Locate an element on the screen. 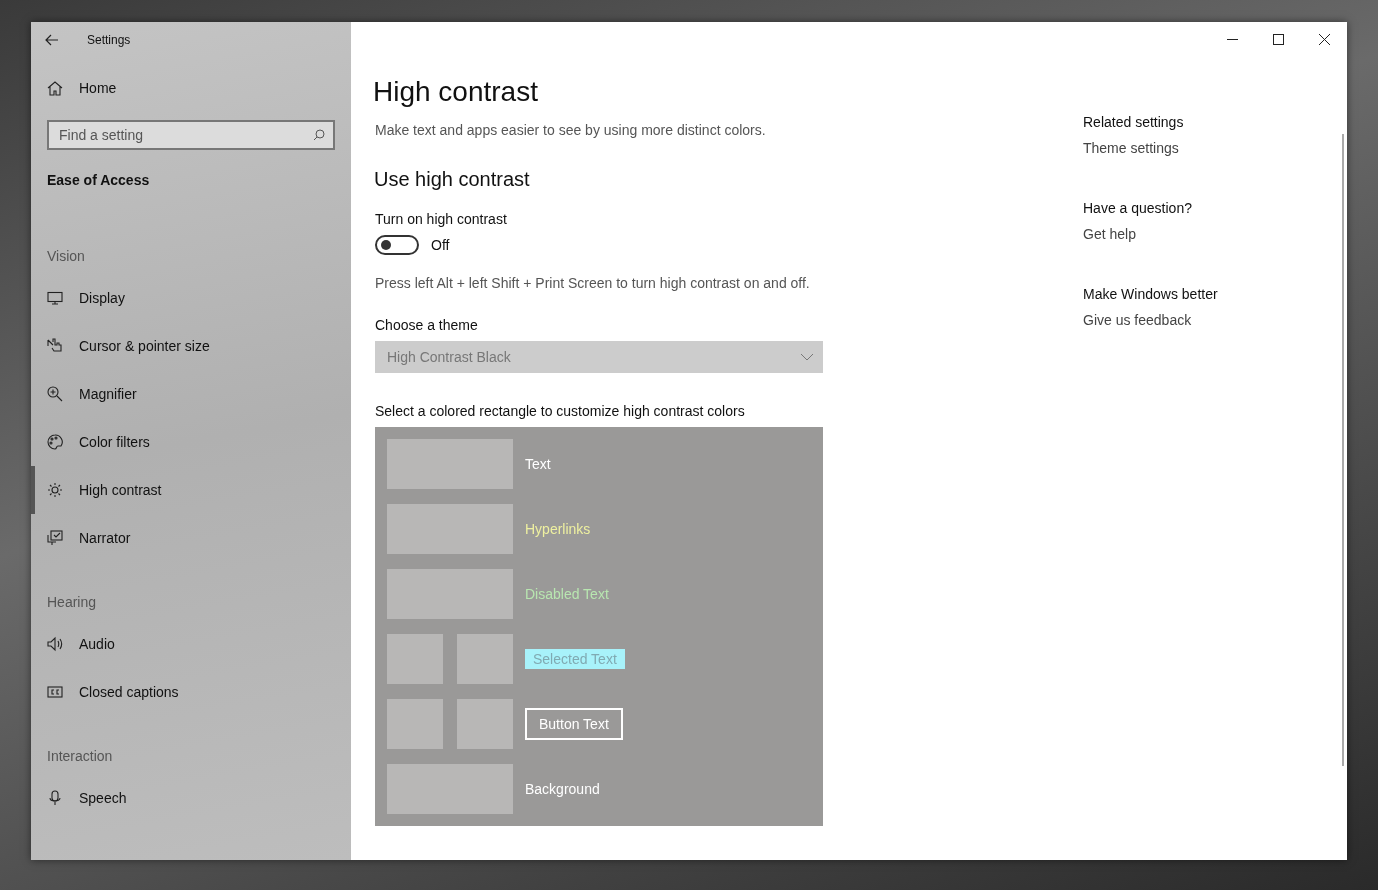 The width and height of the screenshot is (1378, 890). toggle-state: Off is located at coordinates (440, 245).